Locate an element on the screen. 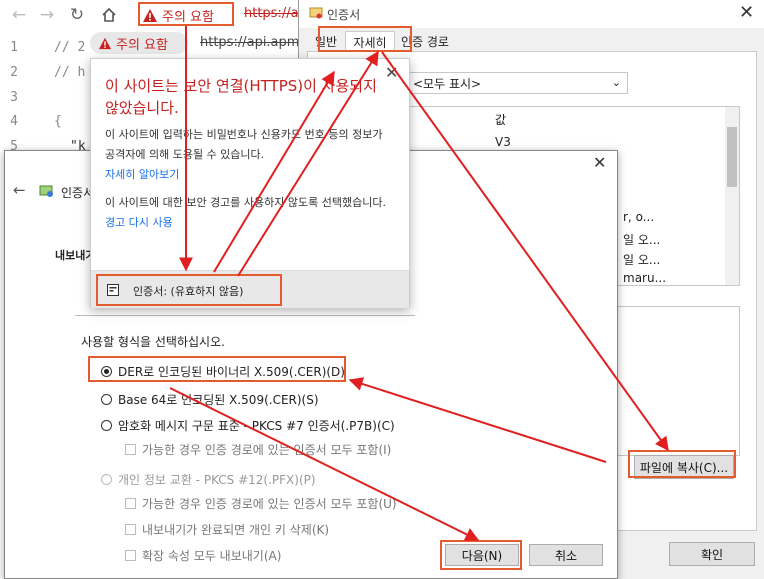 Image resolution: width=764 pixels, height=579 pixels. radio-der is located at coordinates (106, 371).